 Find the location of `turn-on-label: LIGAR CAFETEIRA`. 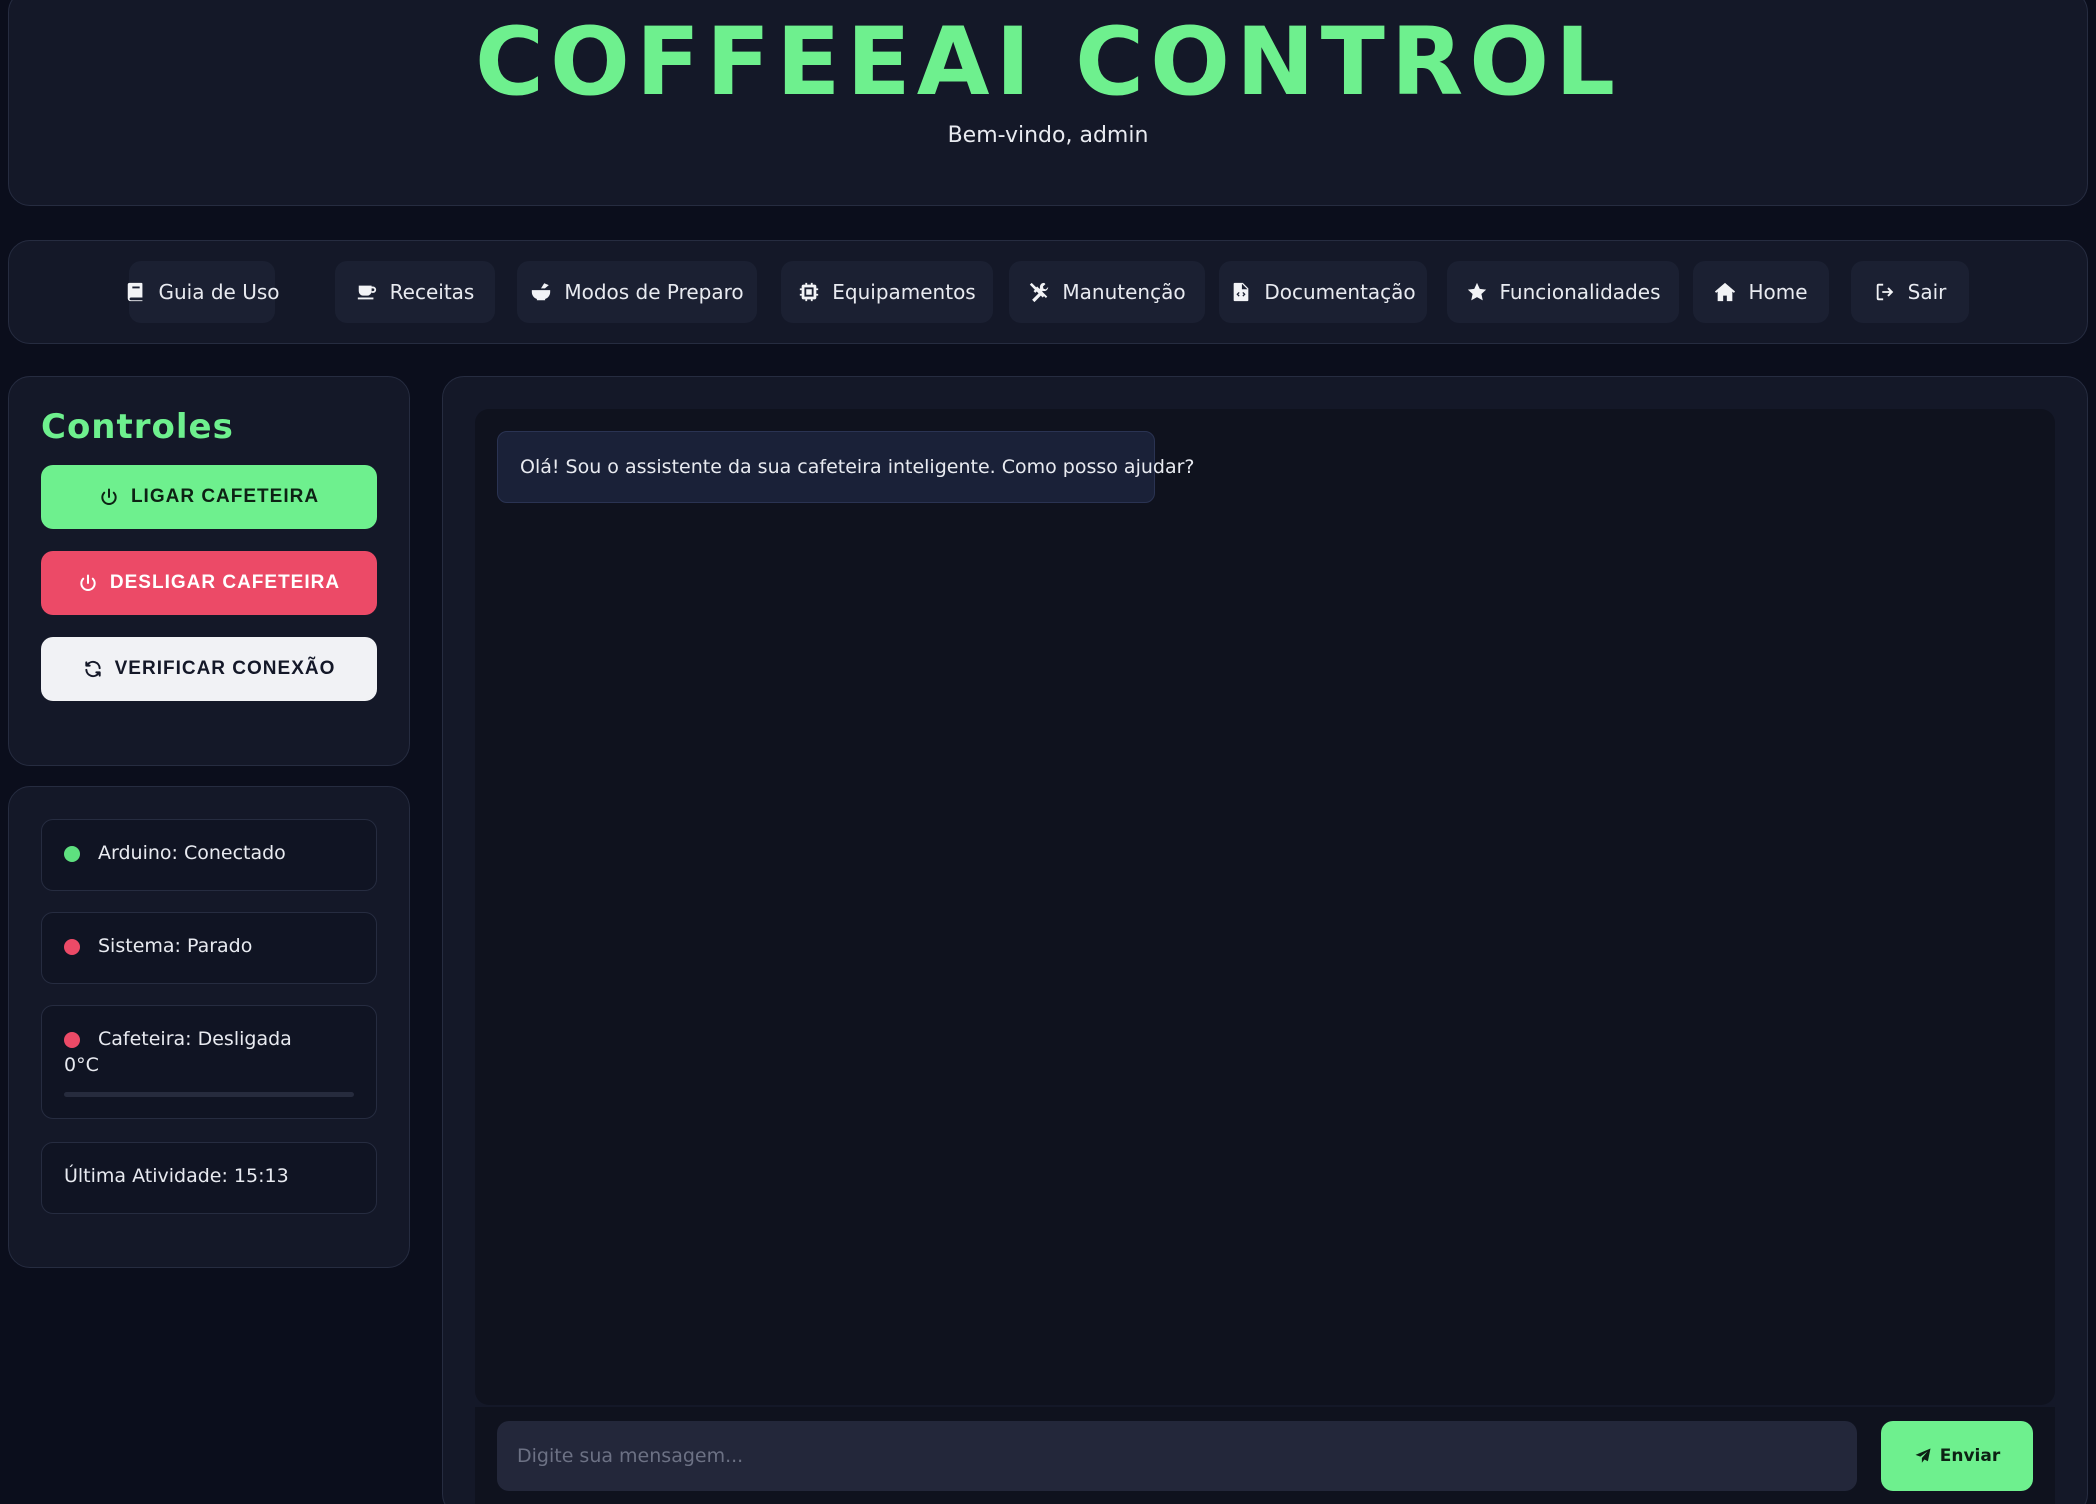

turn-on-label: LIGAR CAFETEIRA is located at coordinates (225, 496).